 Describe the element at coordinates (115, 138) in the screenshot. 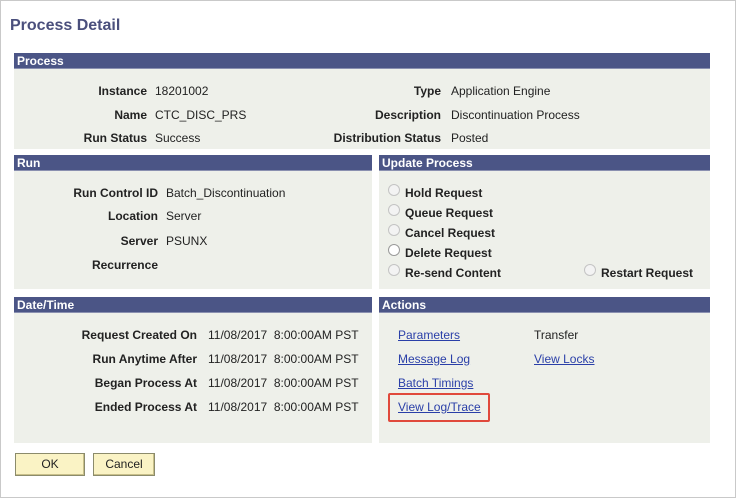

I see `run-status-label: Run Status` at that location.